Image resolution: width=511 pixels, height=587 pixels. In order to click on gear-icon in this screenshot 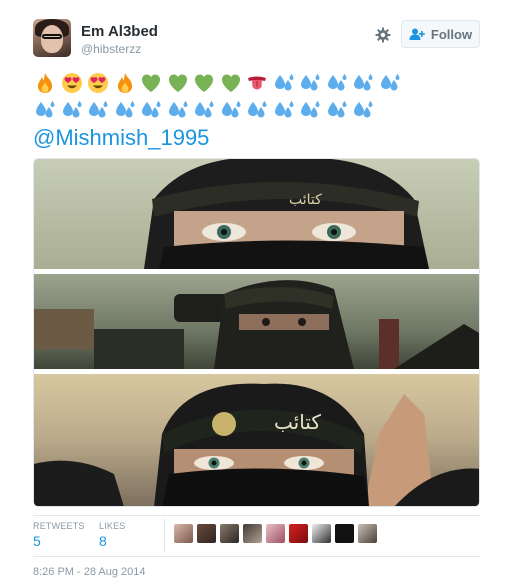, I will do `click(383, 35)`.